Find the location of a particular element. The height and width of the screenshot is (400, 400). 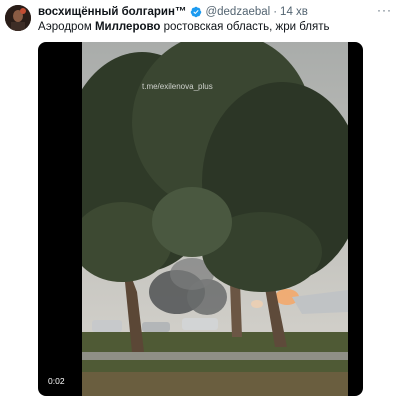

author-name: восхищённый болгарин™ is located at coordinates (112, 12).